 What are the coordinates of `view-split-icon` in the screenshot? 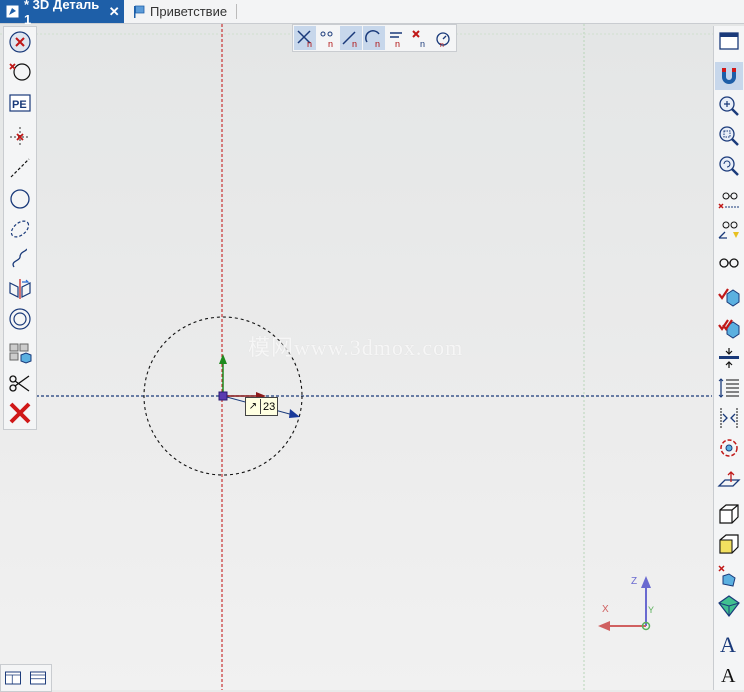 It's located at (13, 678).